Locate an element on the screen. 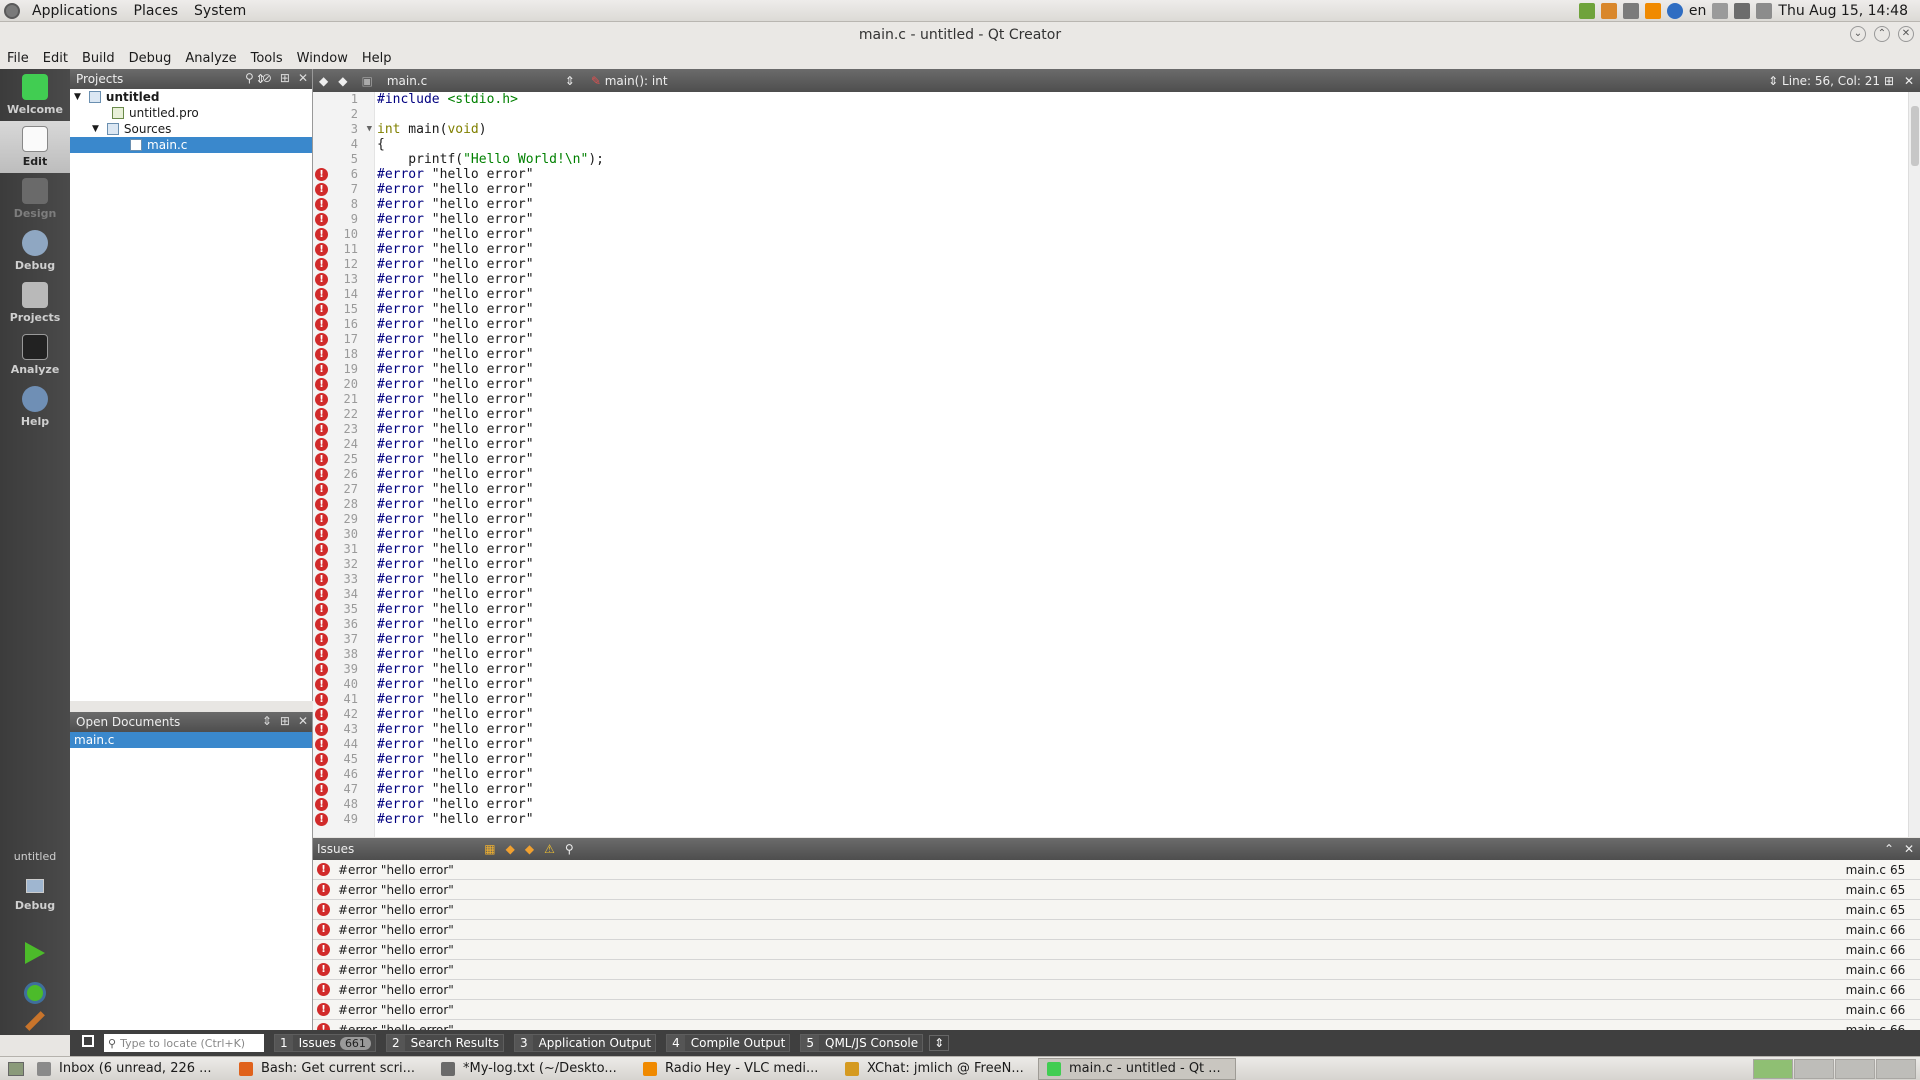 The height and width of the screenshot is (1080, 1920). view-selector-arrows-icon: ⇕ is located at coordinates (267, 721).